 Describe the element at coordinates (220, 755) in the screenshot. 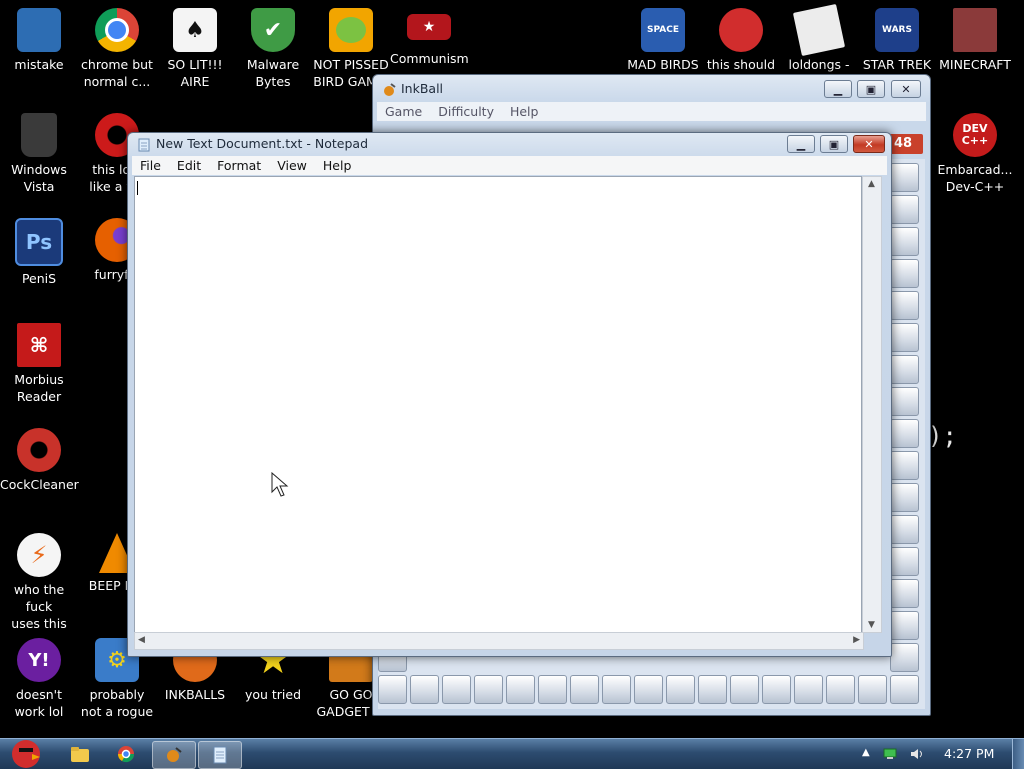

I see `taskbar-notepad` at that location.